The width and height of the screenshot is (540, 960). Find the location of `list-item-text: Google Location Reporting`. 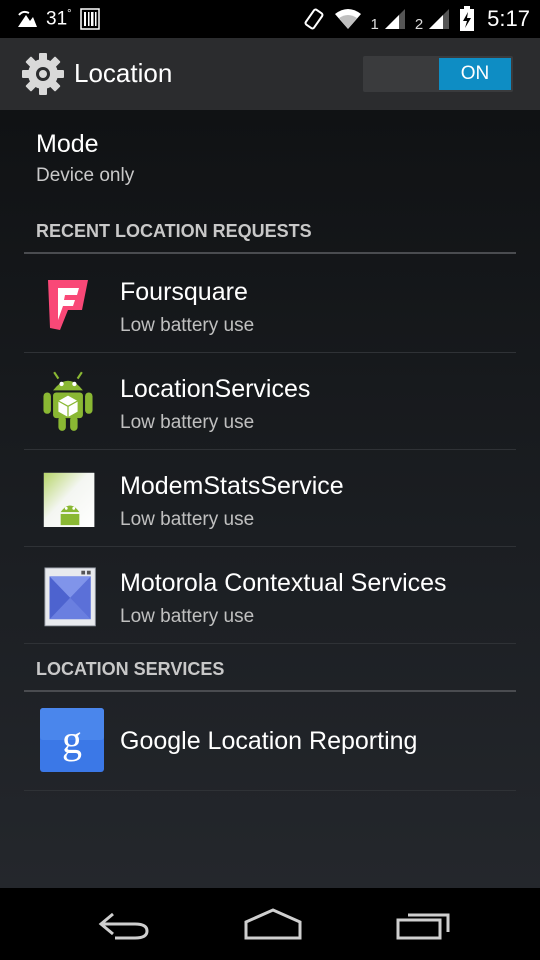

list-item-text: Google Location Reporting is located at coordinates (268, 741).